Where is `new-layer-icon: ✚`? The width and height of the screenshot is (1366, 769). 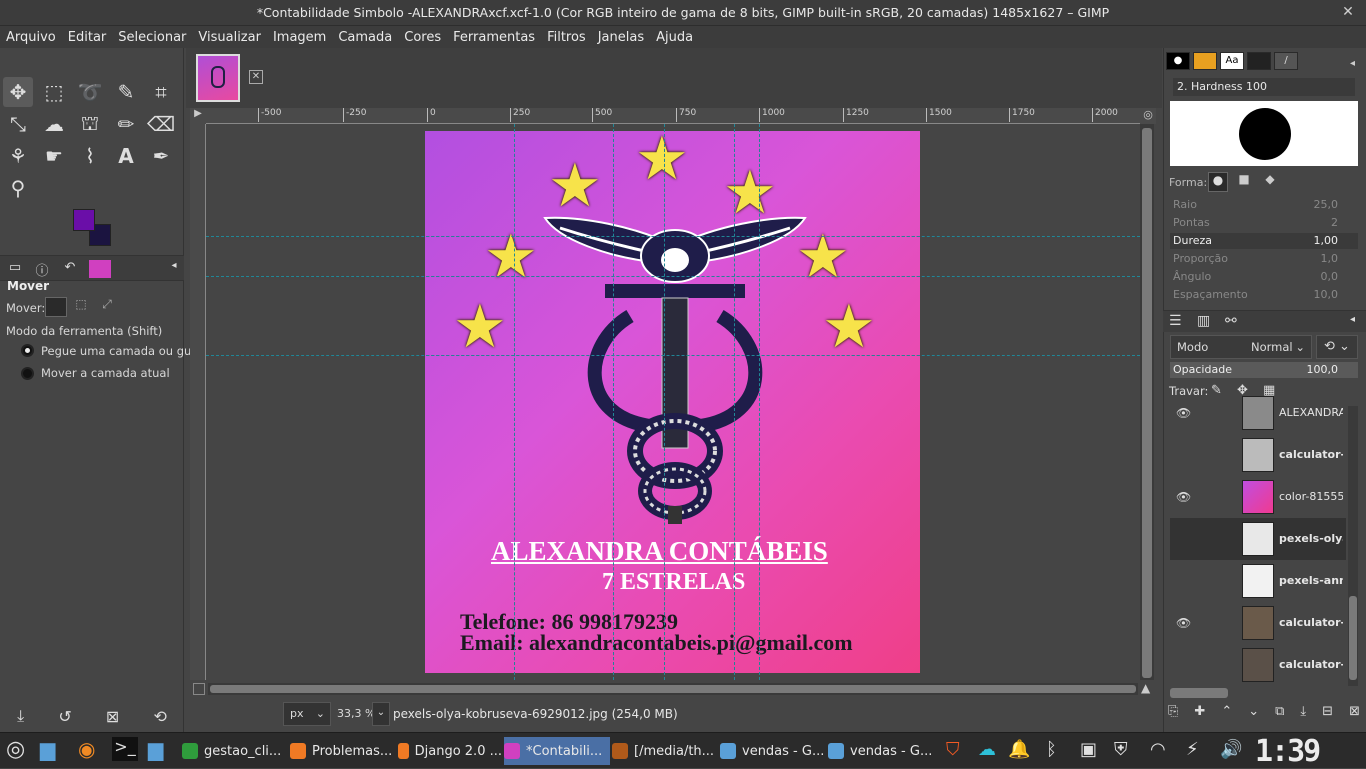
new-layer-icon: ✚ is located at coordinates (1199, 714).